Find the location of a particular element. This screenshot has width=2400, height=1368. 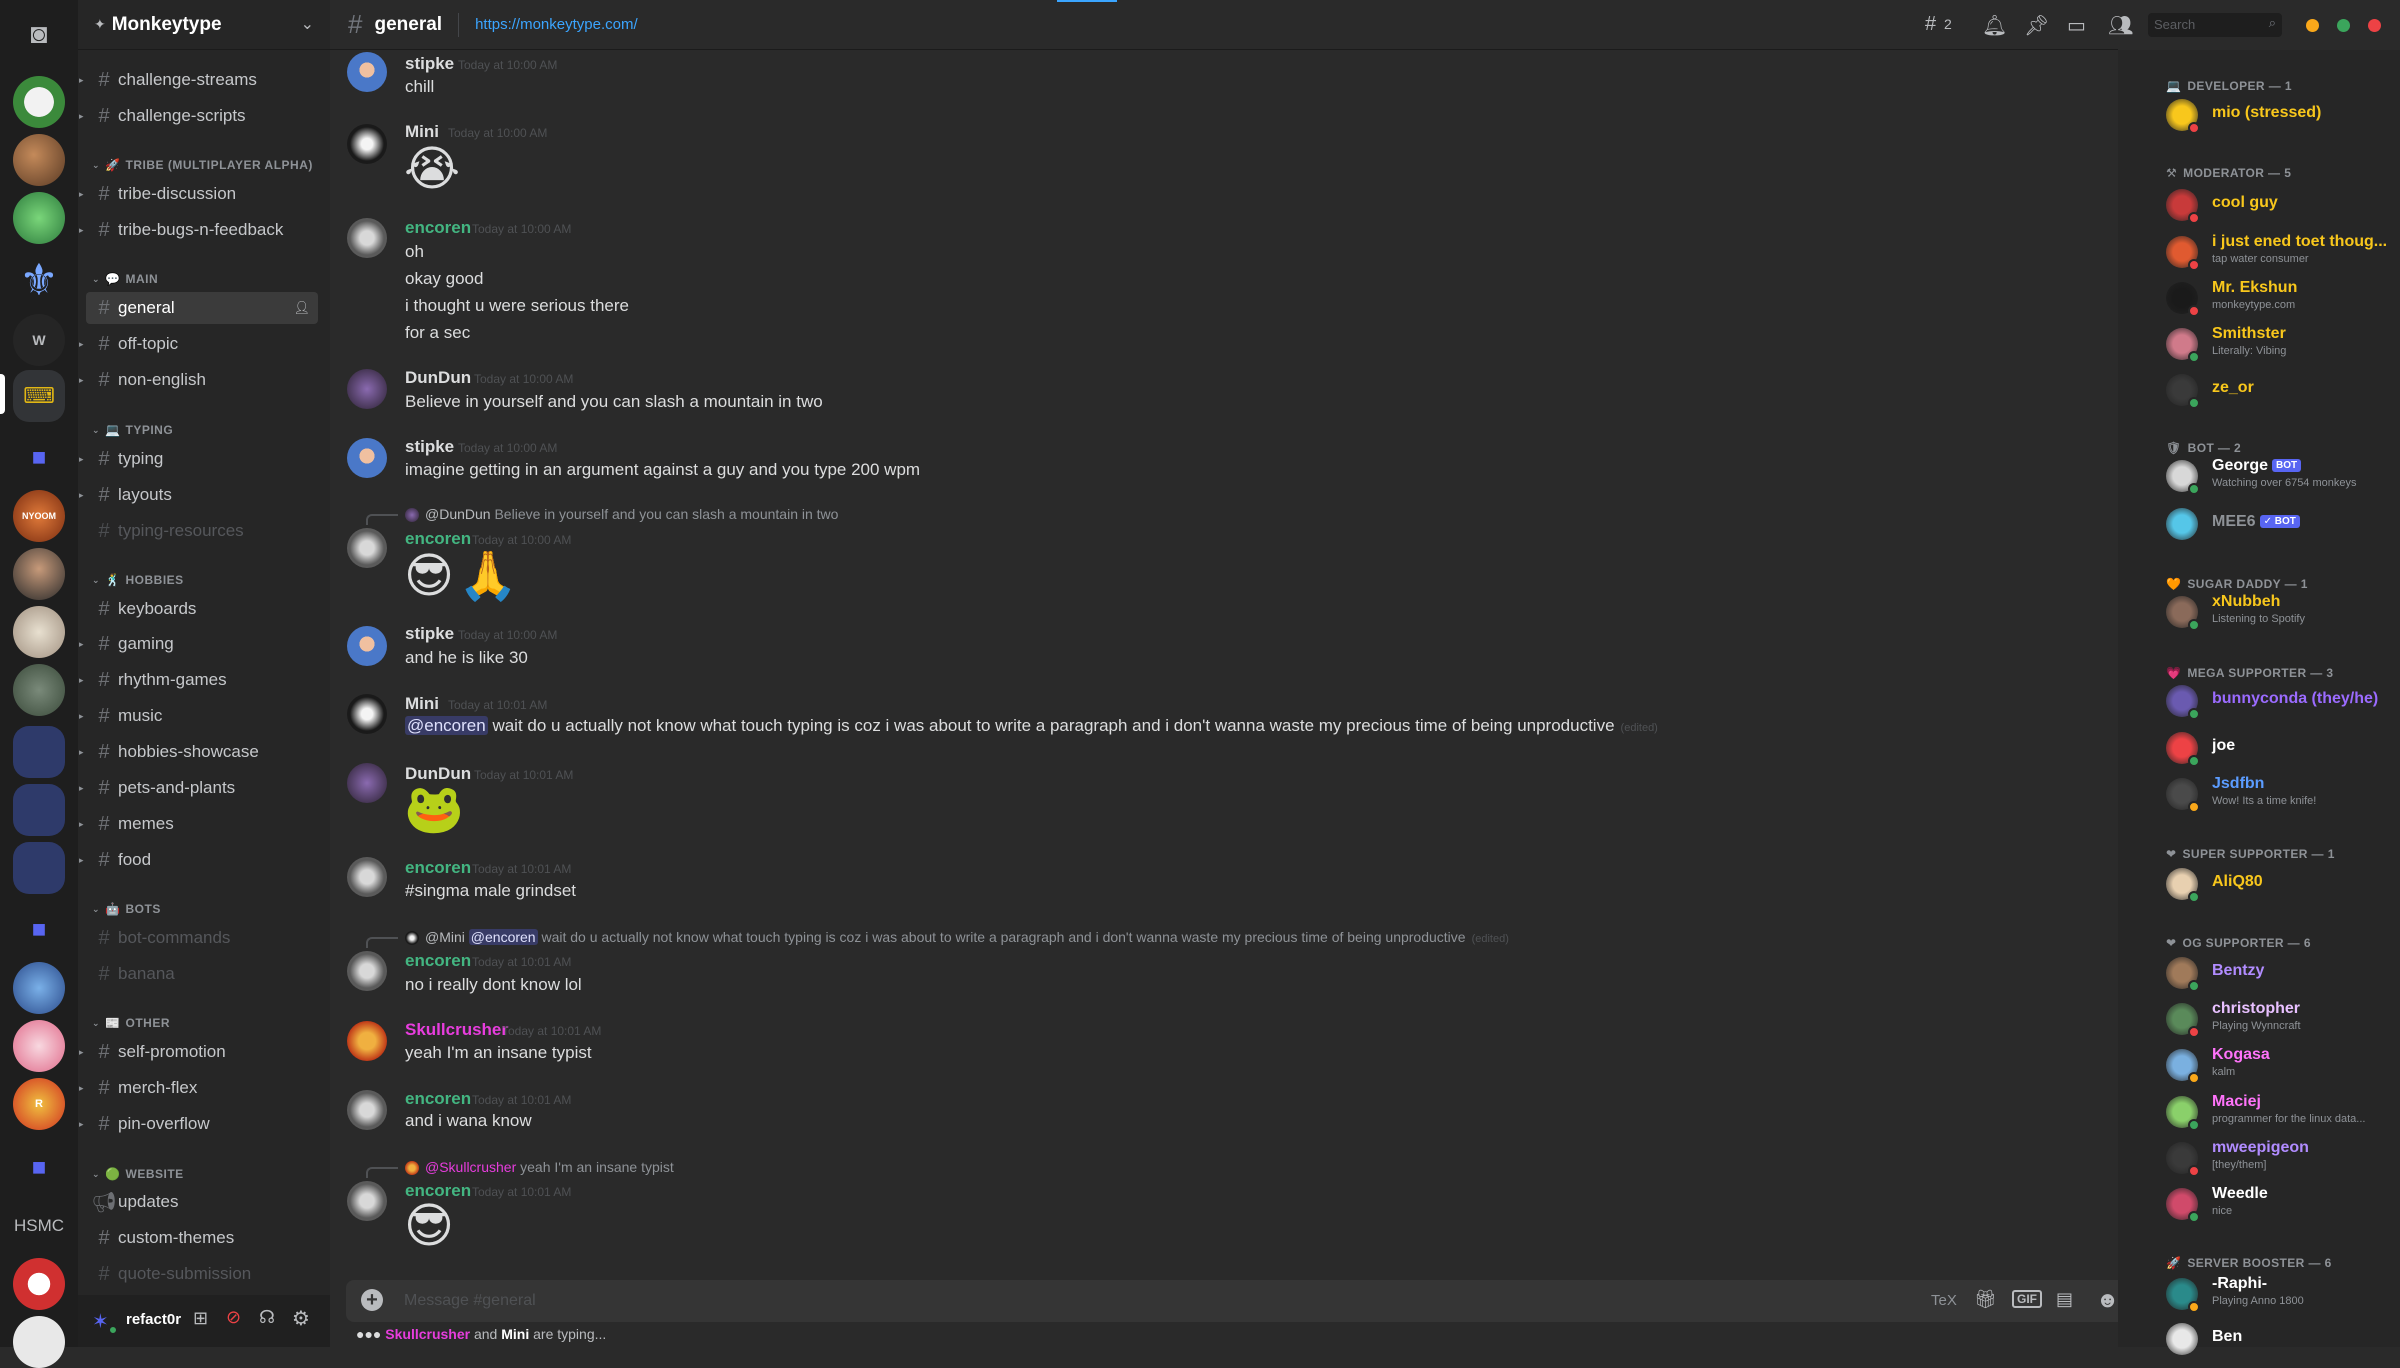

channel-typing: ▸ # typing is located at coordinates (198, 459).